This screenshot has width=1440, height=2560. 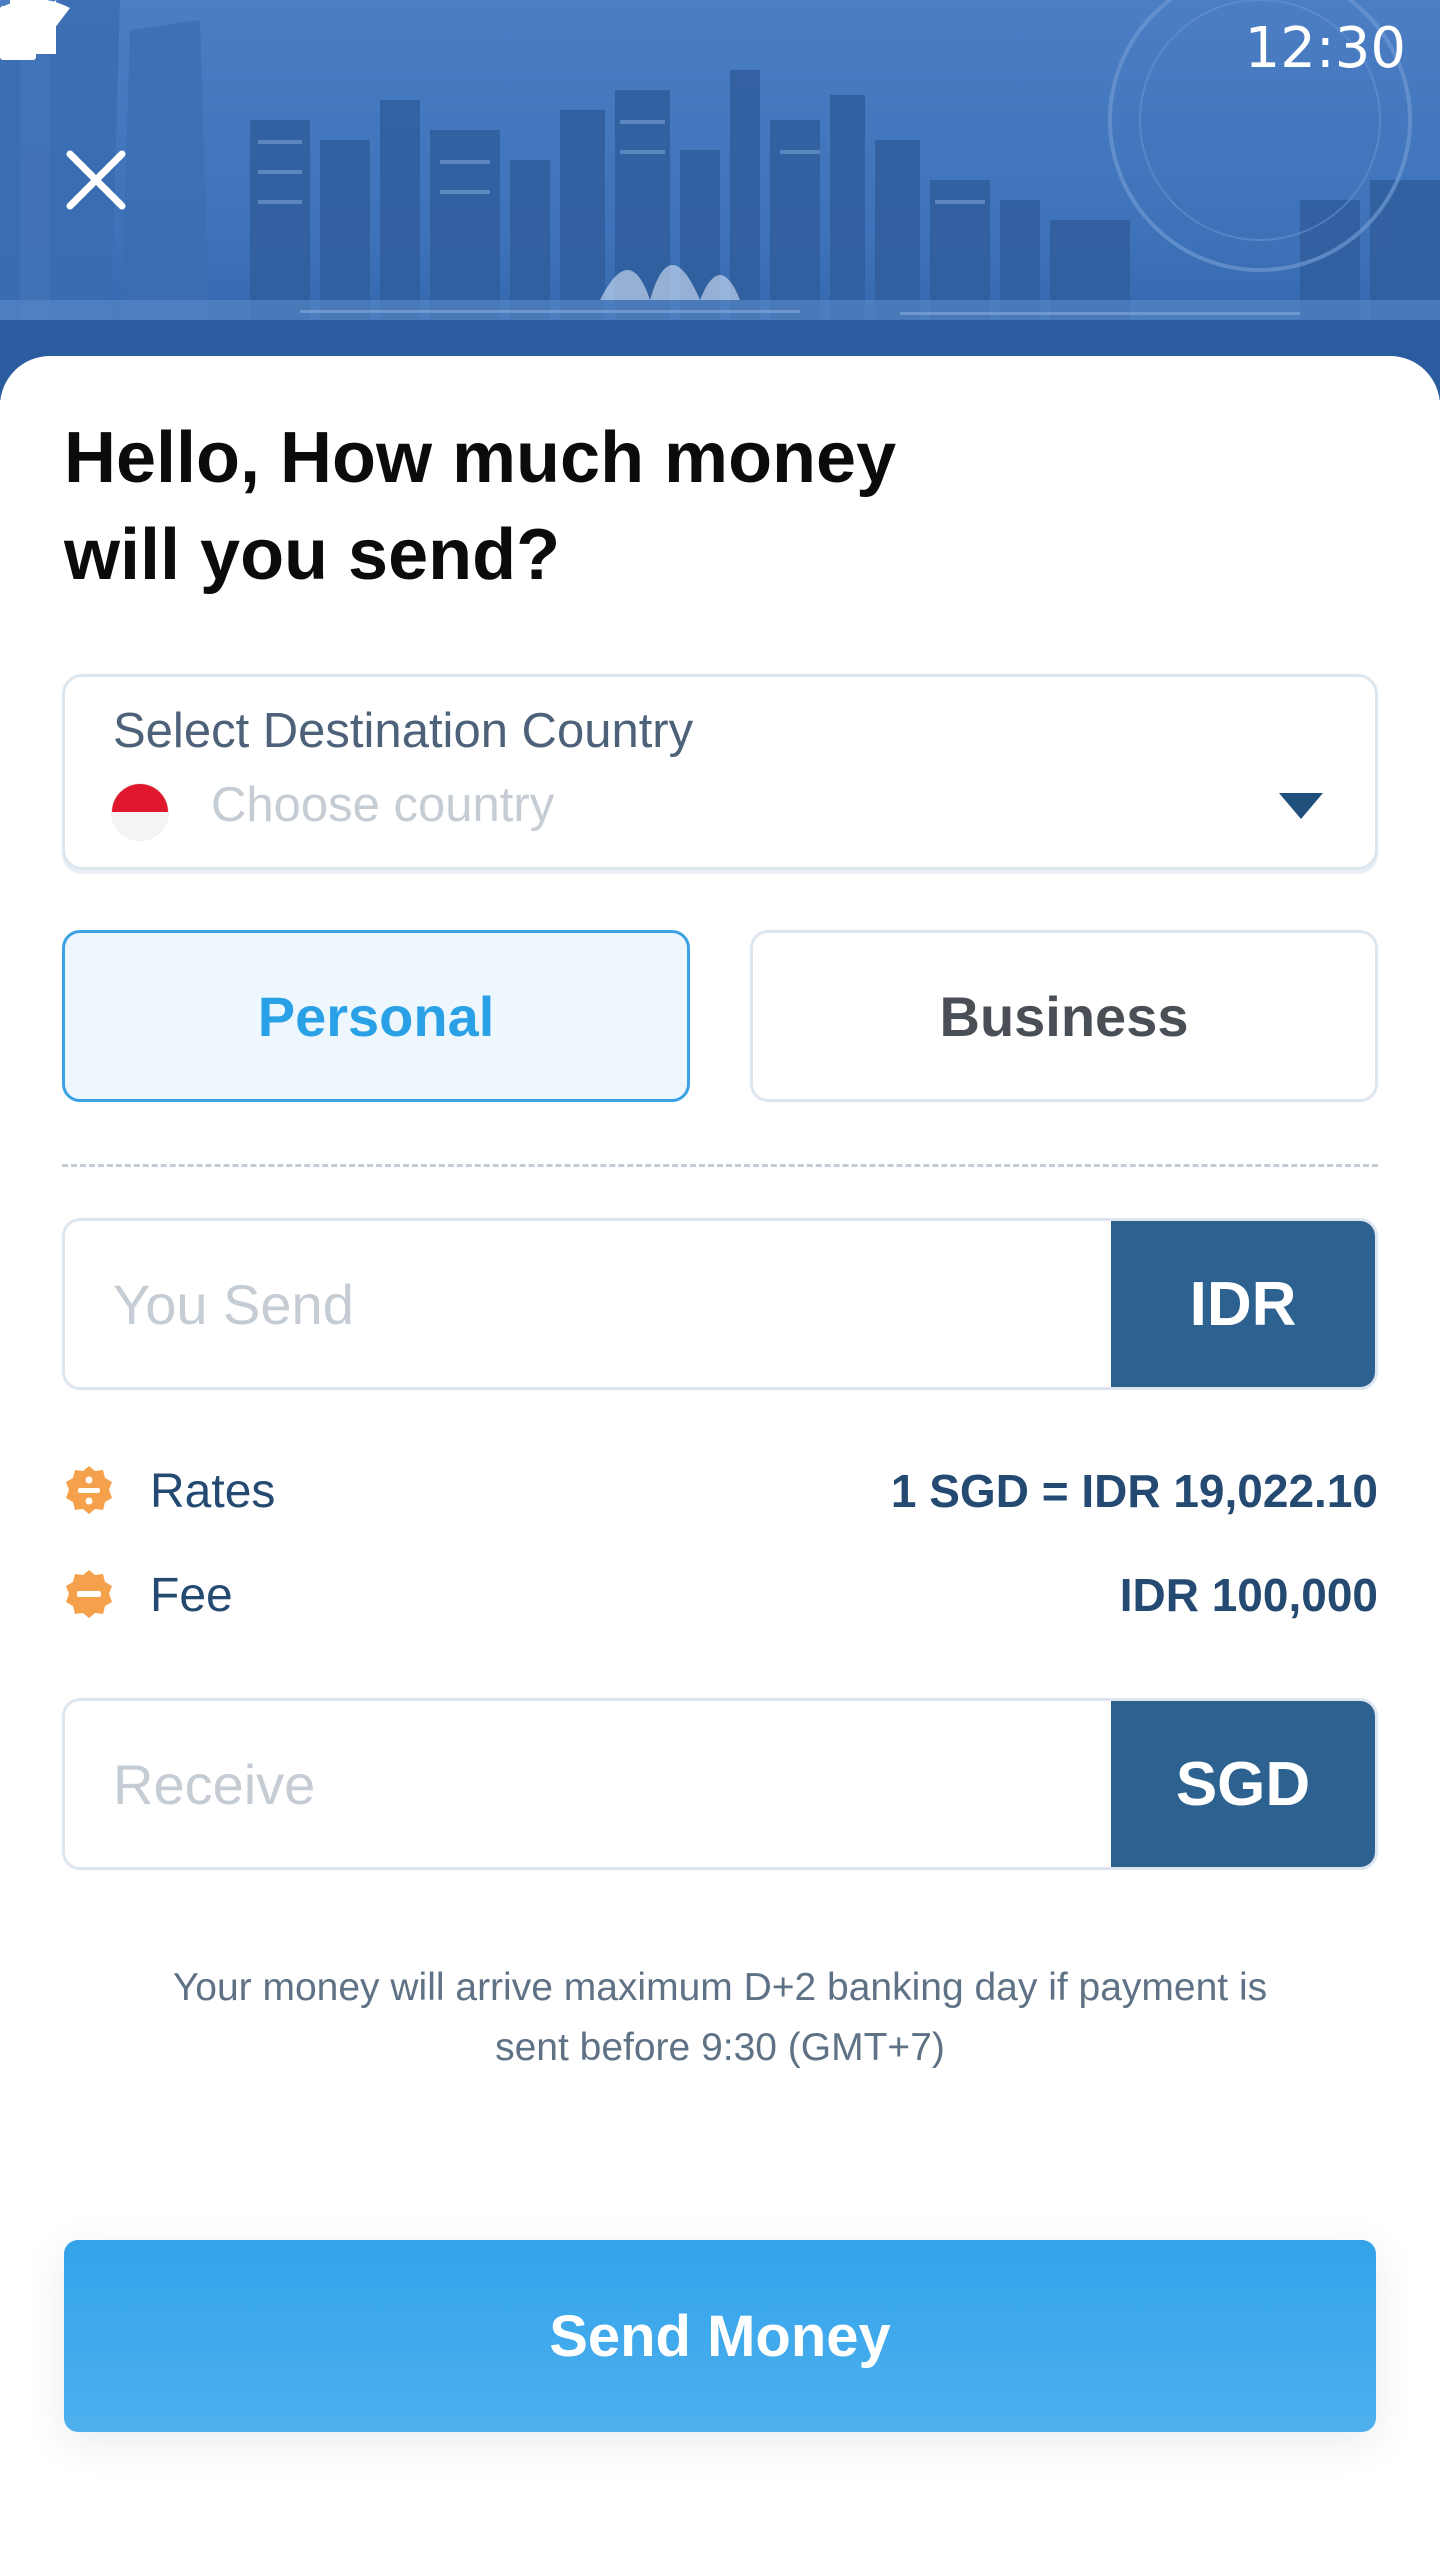 I want to click on receive-amount-input, so click(x=590, y=1784).